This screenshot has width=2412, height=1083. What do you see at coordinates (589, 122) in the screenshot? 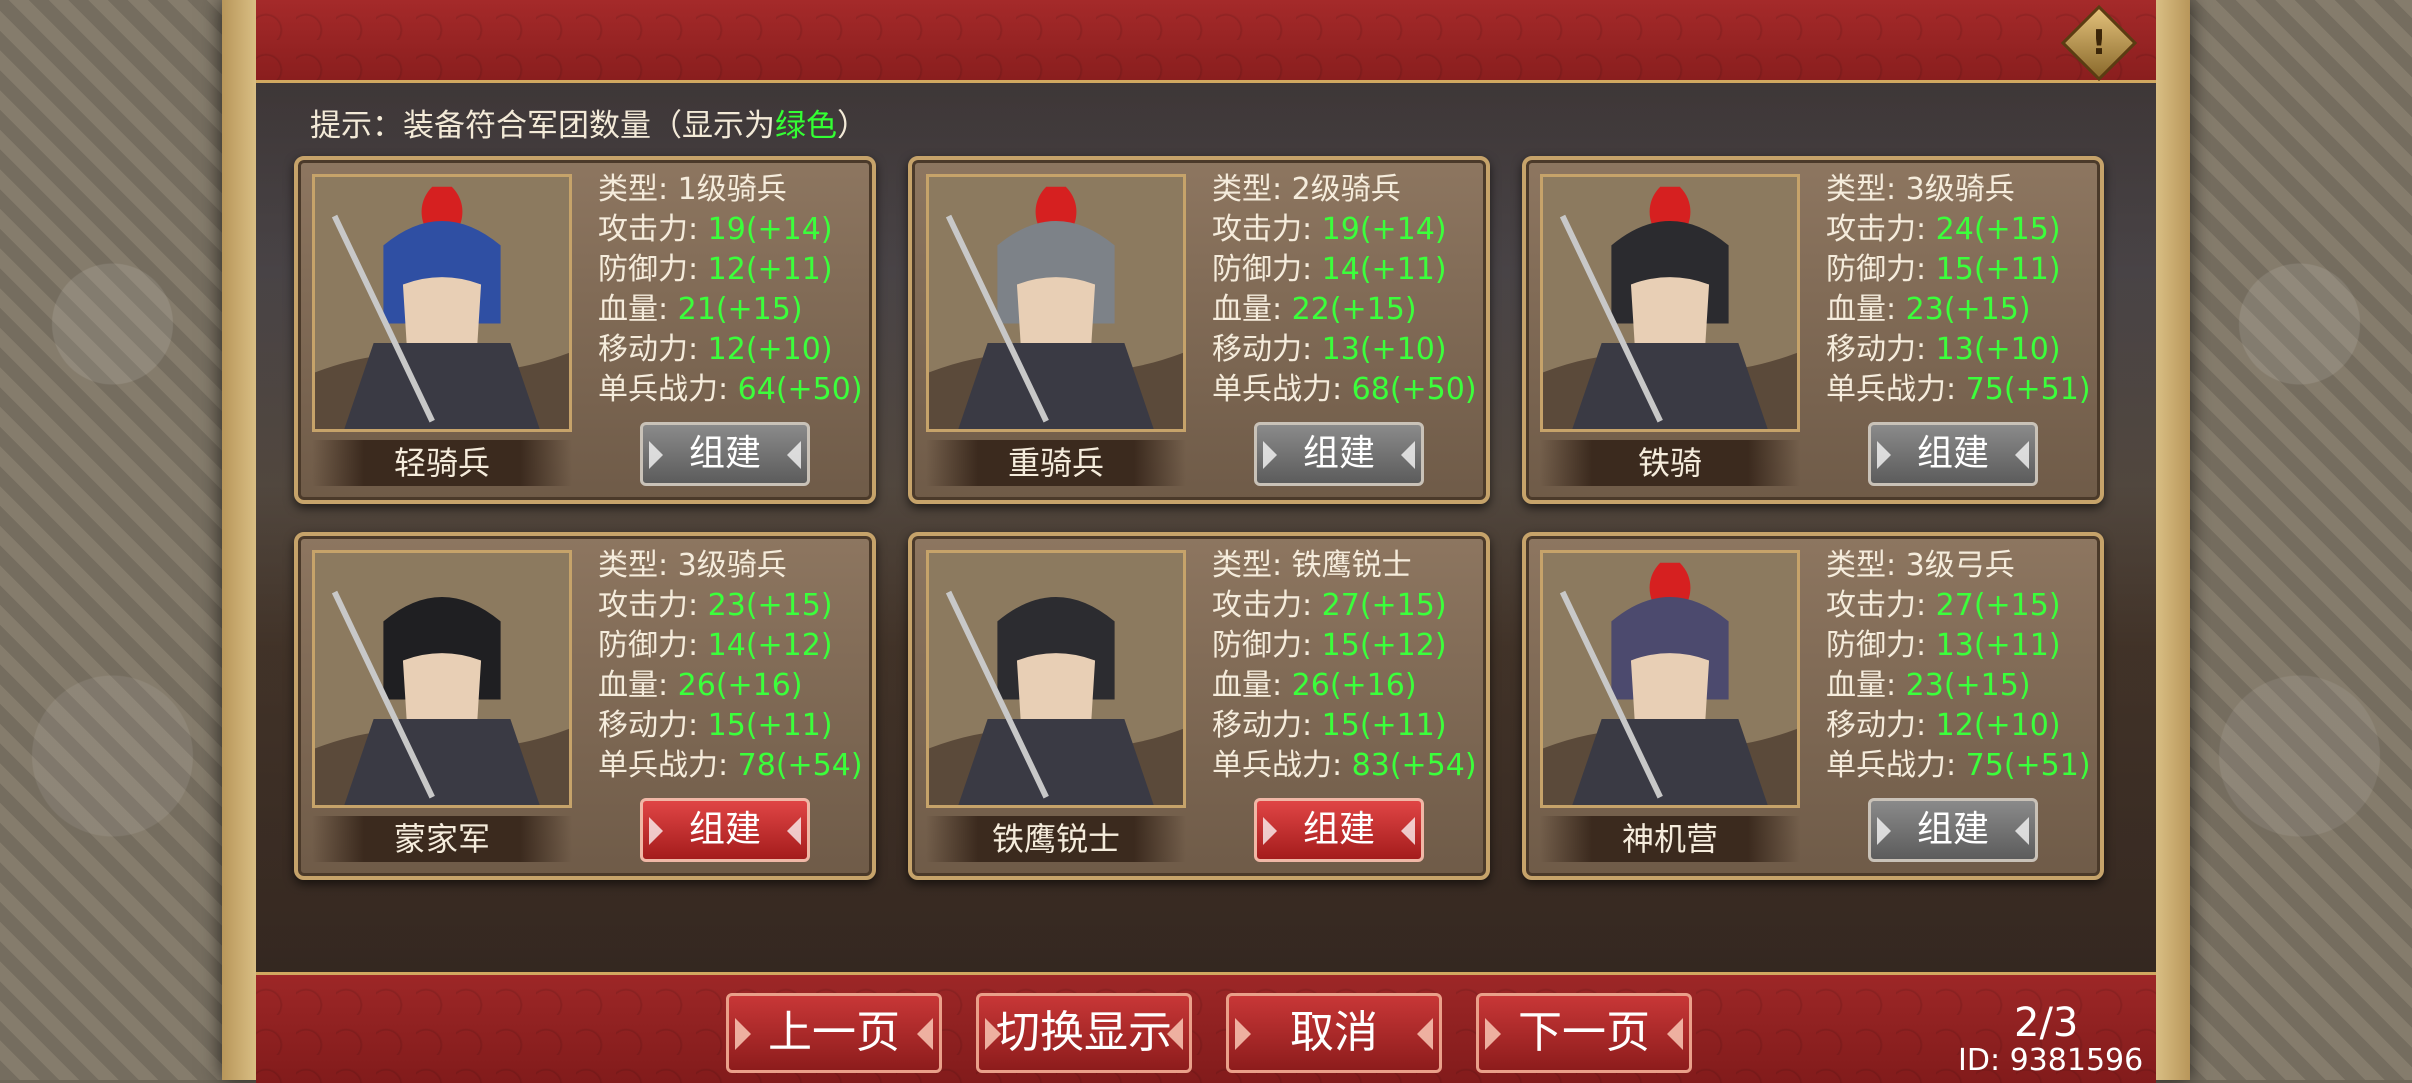
I see `hint-text: 提示：装备符合军团数量（显示为绿色）` at bounding box center [589, 122].